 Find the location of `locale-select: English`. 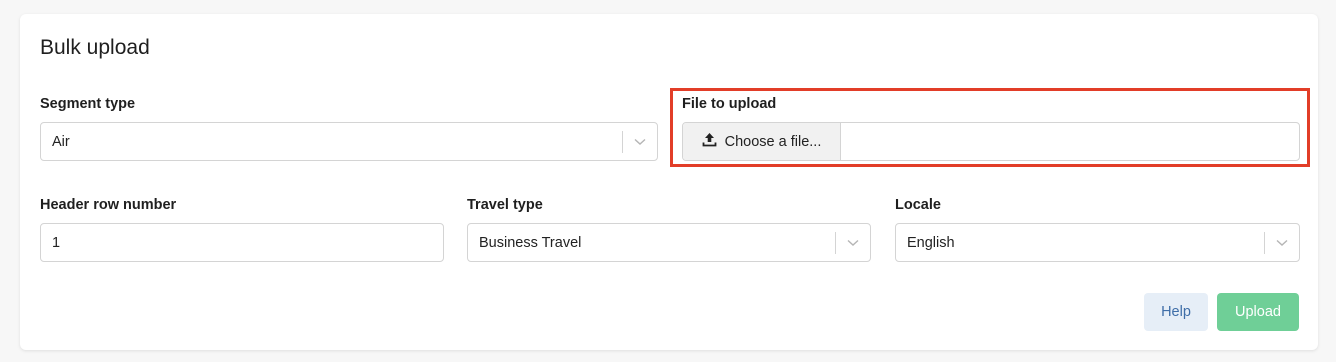

locale-select: English is located at coordinates (1097, 242).